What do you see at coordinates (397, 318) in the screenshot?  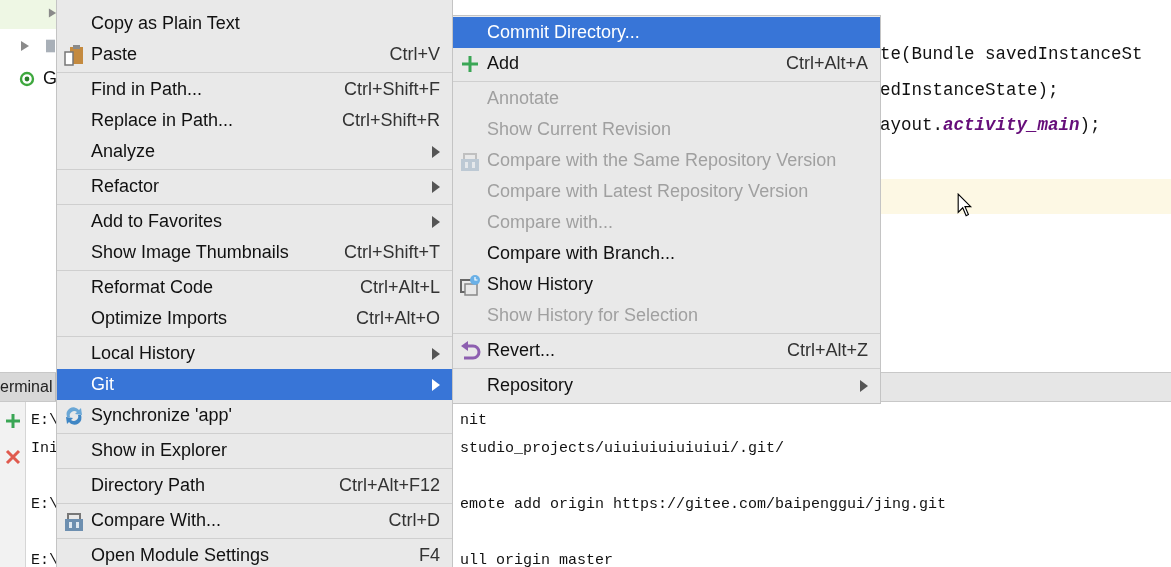 I see `keyboard-shortcut: Ctrl+Alt+O` at bounding box center [397, 318].